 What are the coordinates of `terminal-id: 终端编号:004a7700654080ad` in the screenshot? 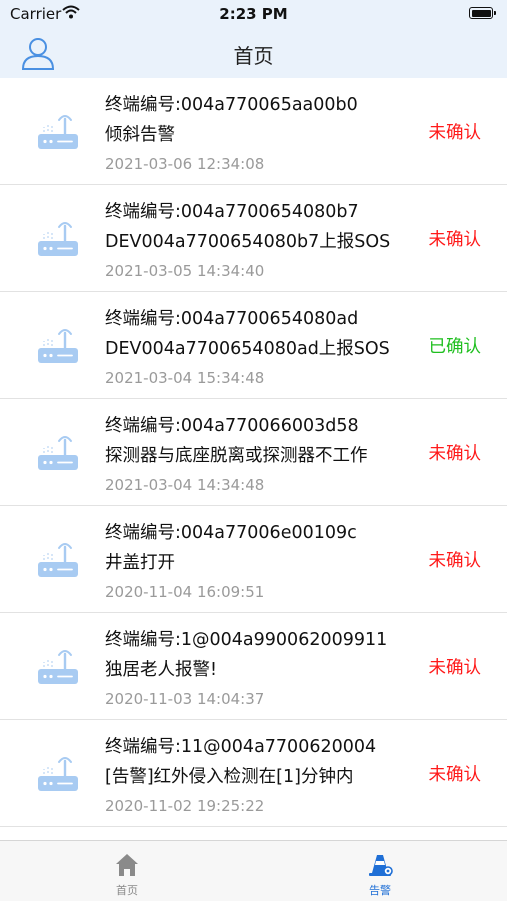 It's located at (232, 319).